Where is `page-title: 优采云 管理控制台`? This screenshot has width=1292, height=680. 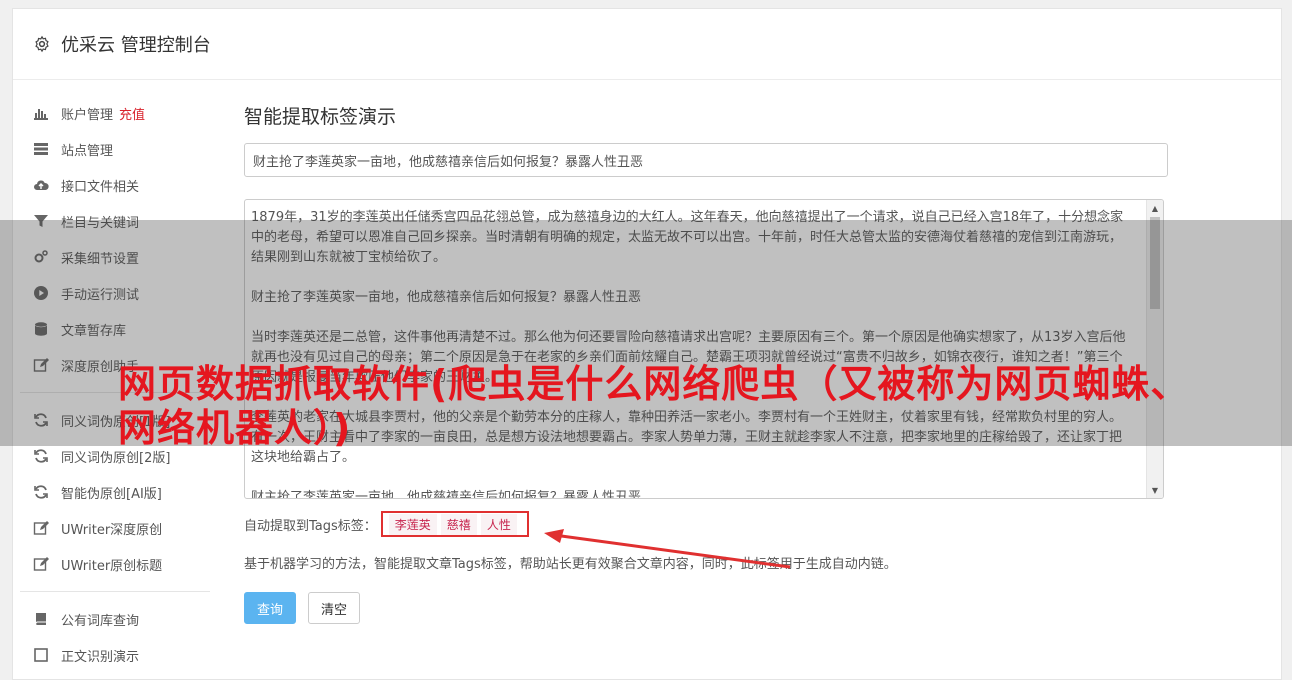 page-title: 优采云 管理控制台 is located at coordinates (136, 45).